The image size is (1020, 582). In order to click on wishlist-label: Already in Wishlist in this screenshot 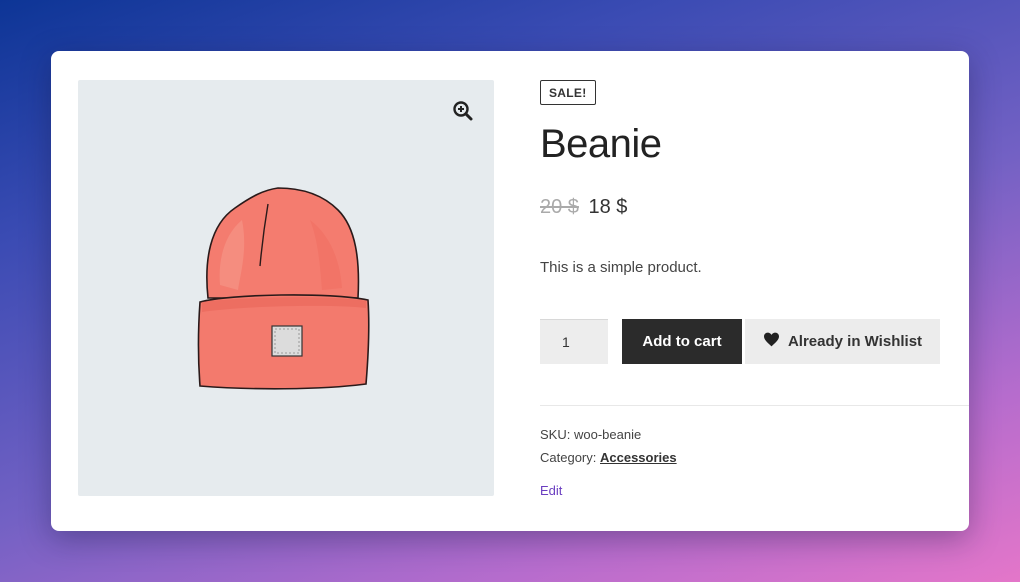, I will do `click(855, 341)`.